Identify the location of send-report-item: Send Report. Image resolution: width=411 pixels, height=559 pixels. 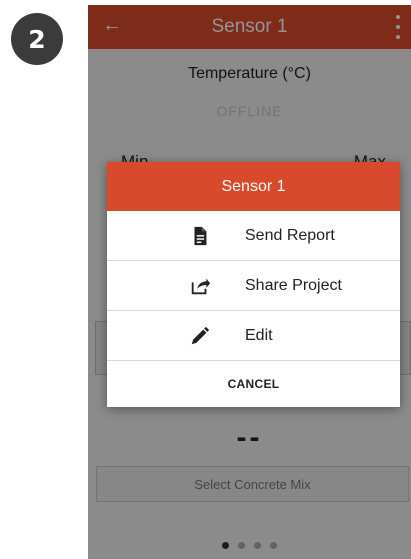
(253, 236).